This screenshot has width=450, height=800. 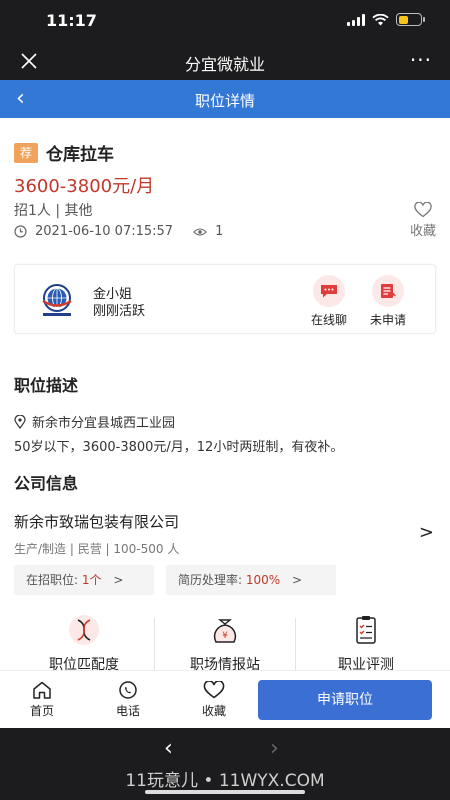 What do you see at coordinates (213, 711) in the screenshot?
I see `bottom-favorite-label: 收藏` at bounding box center [213, 711].